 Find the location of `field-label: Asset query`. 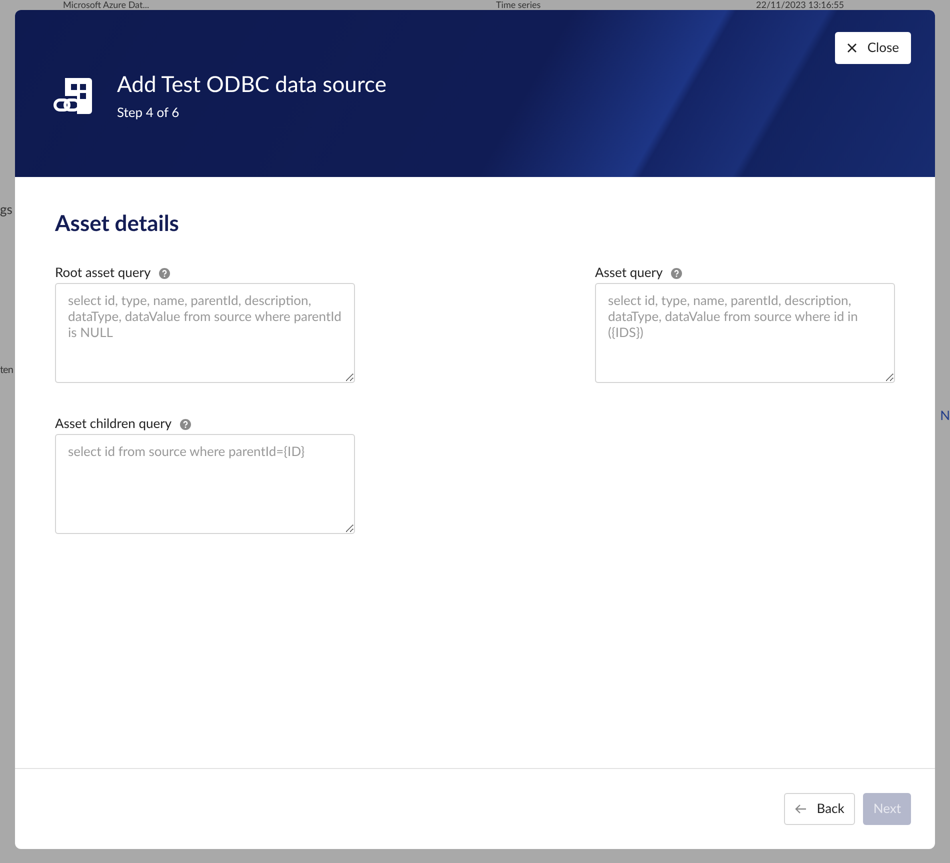

field-label: Asset query is located at coordinates (629, 272).